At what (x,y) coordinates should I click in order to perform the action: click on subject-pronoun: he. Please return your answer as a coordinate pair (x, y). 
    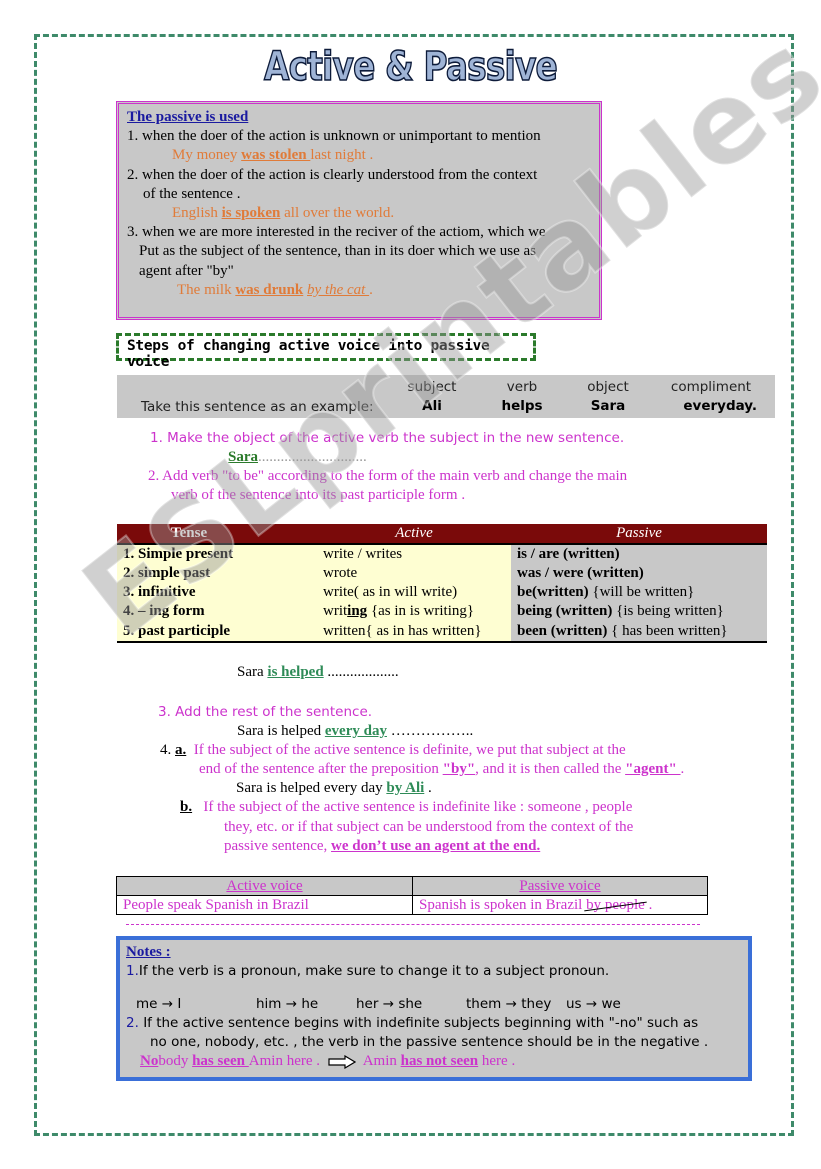
    Looking at the image, I should click on (310, 1004).